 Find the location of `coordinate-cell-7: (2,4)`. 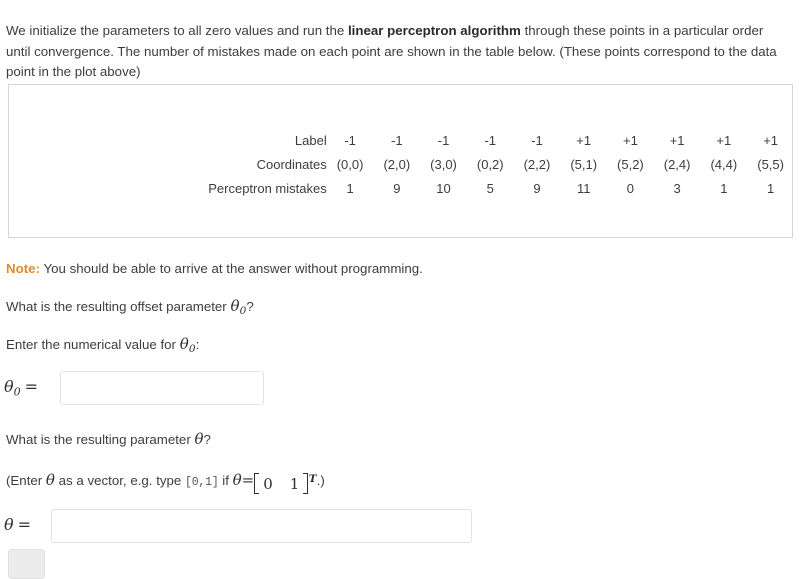

coordinate-cell-7: (2,4) is located at coordinates (677, 164).